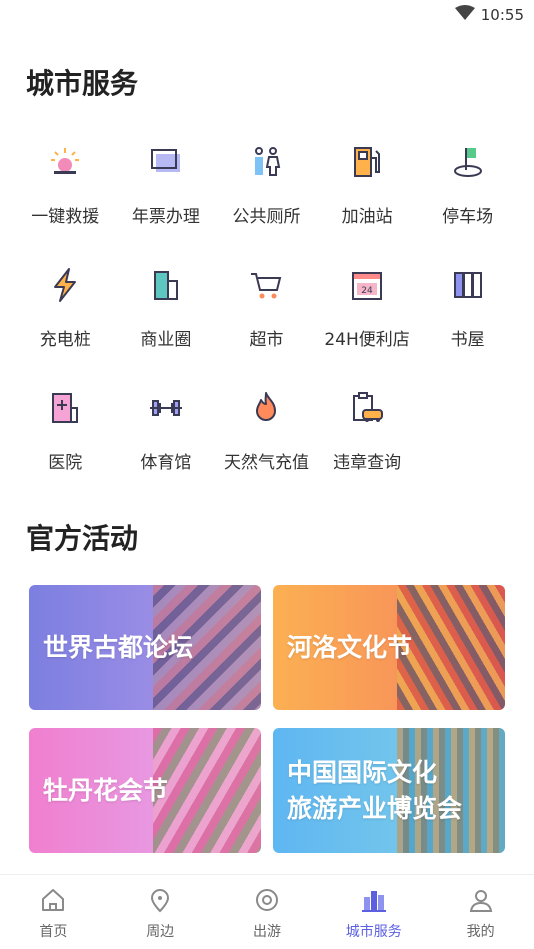 The height and width of the screenshot is (949, 534). Describe the element at coordinates (367, 463) in the screenshot. I see `service-label: 违章查询` at that location.